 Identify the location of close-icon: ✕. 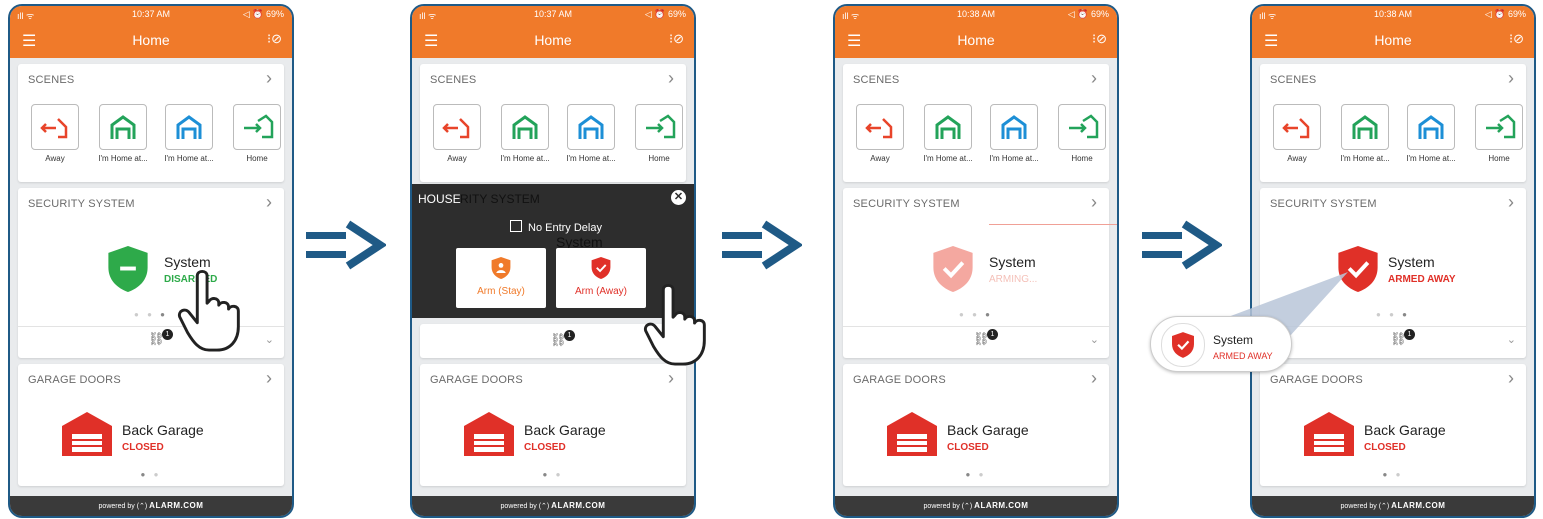
(678, 197).